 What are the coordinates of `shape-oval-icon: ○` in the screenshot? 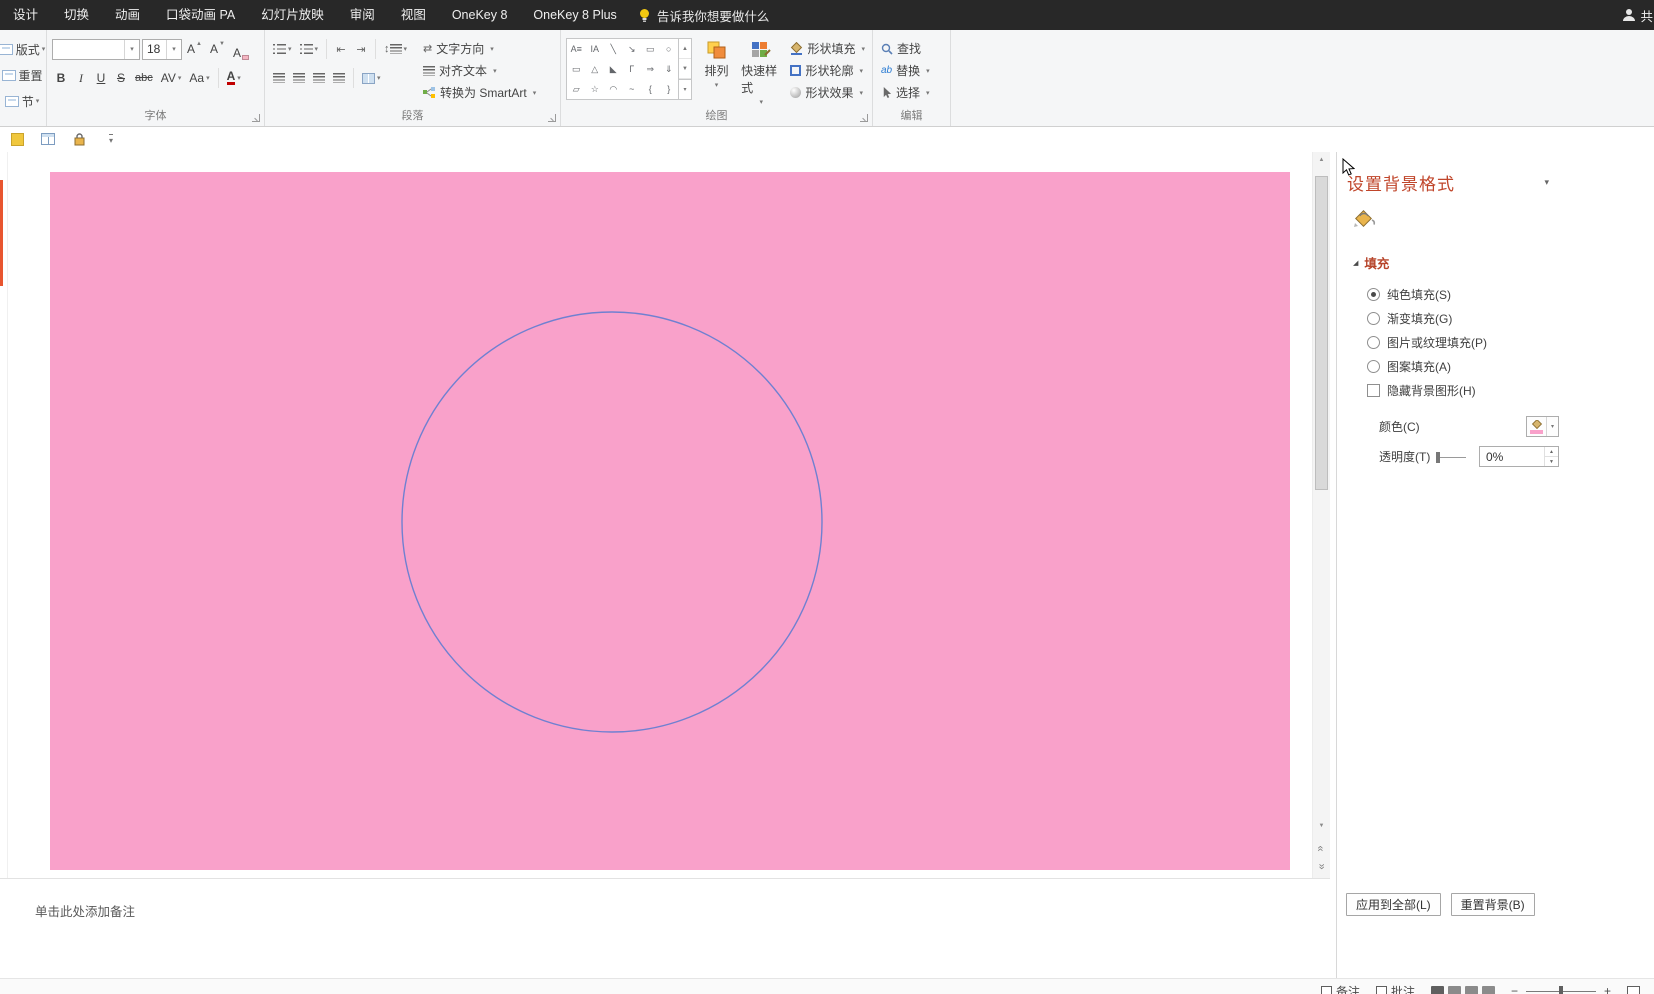 It's located at (668, 49).